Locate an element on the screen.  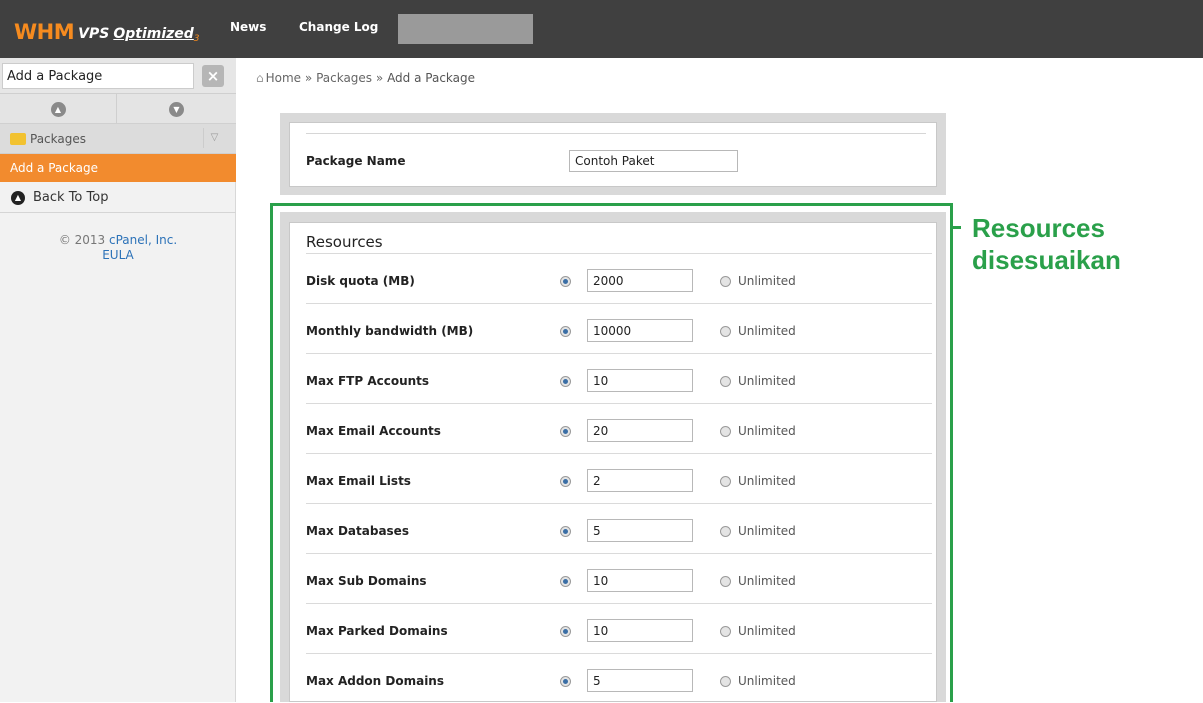
package-name-panel: Package Name is located at coordinates (613, 154).